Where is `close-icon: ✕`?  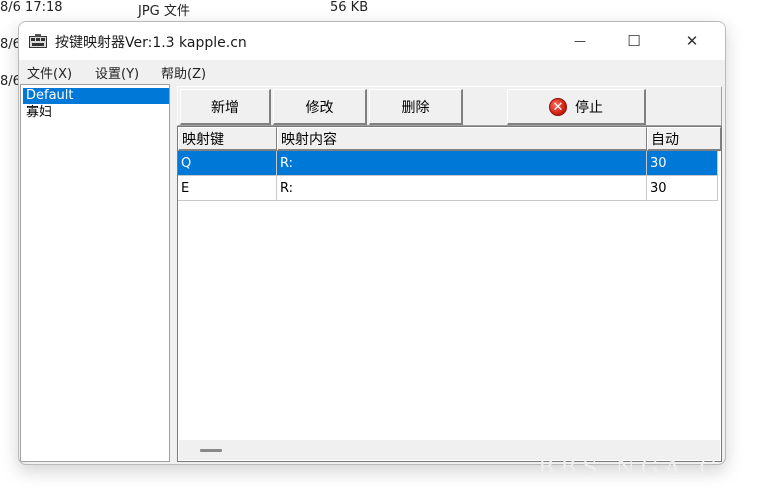
close-icon: ✕ is located at coordinates (692, 41).